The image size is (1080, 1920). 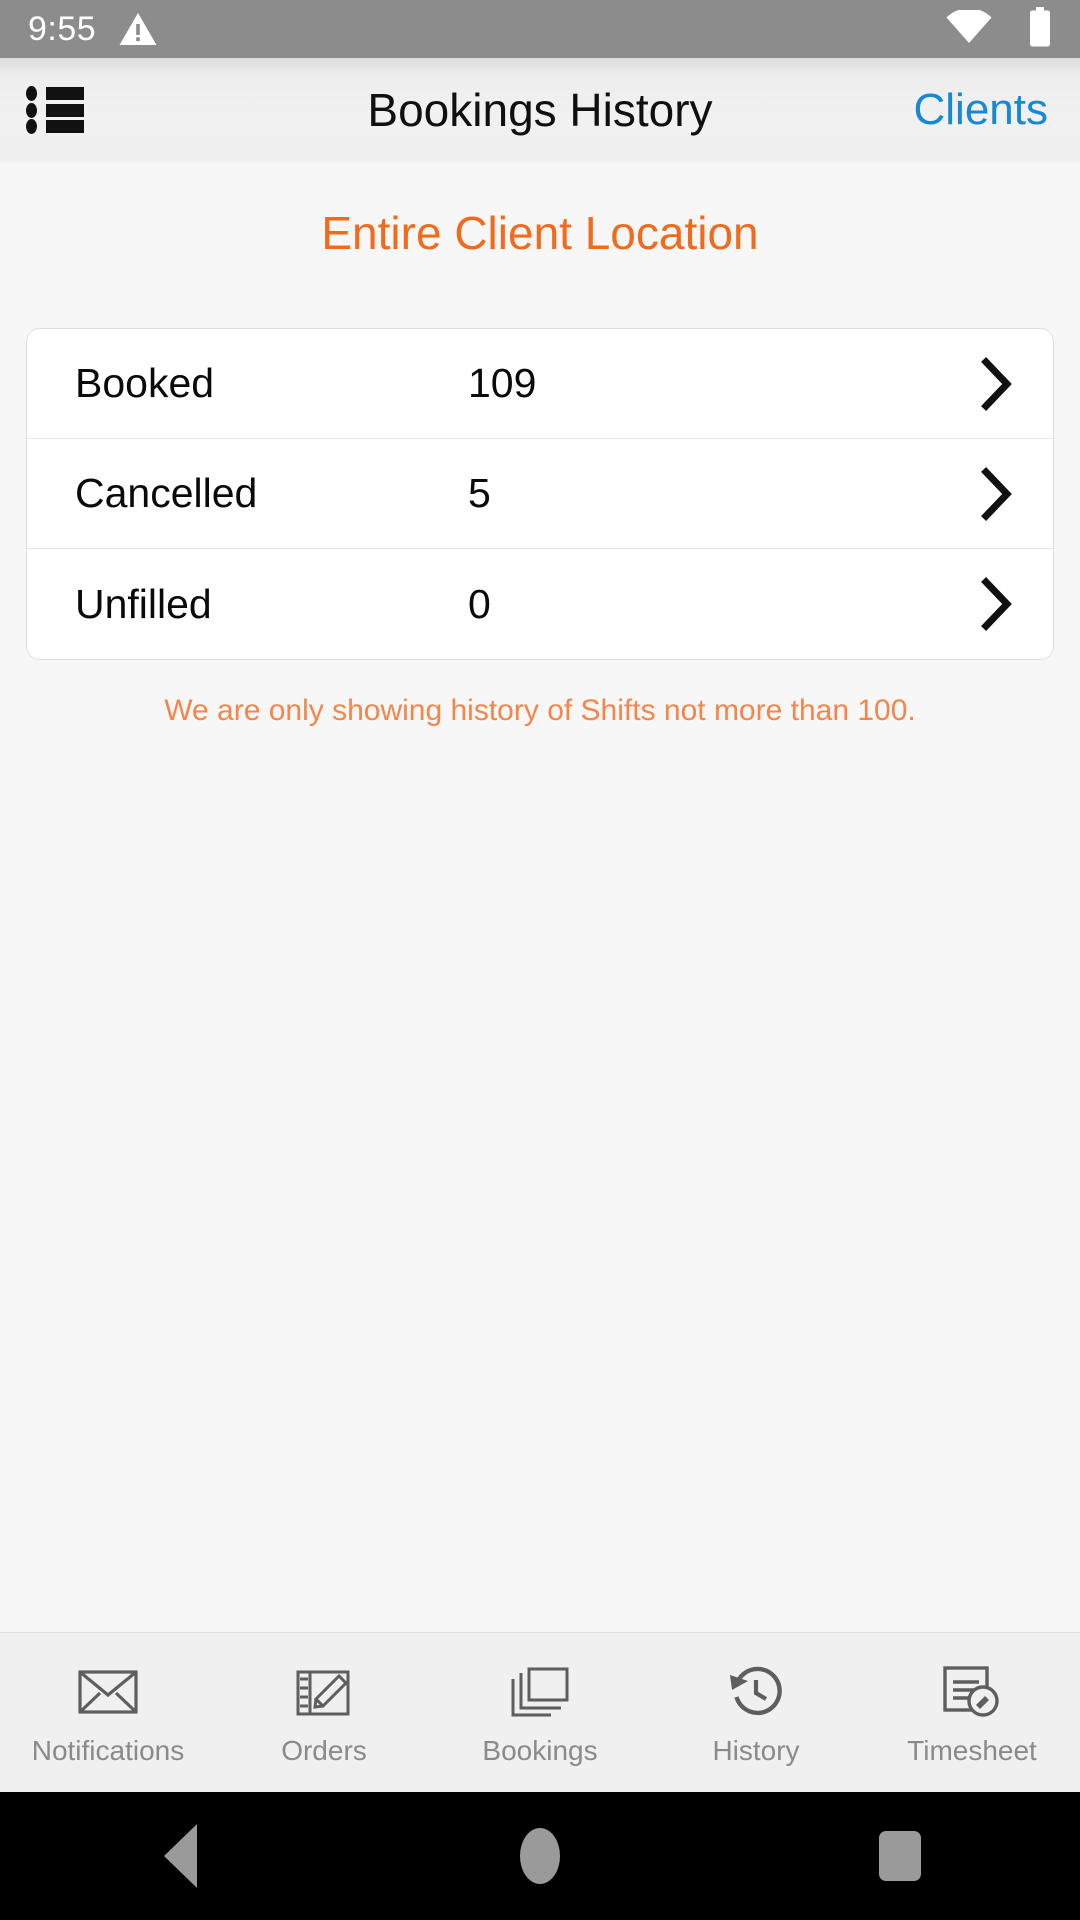 What do you see at coordinates (972, 1692) in the screenshot?
I see `document-pencil-badge-icon` at bounding box center [972, 1692].